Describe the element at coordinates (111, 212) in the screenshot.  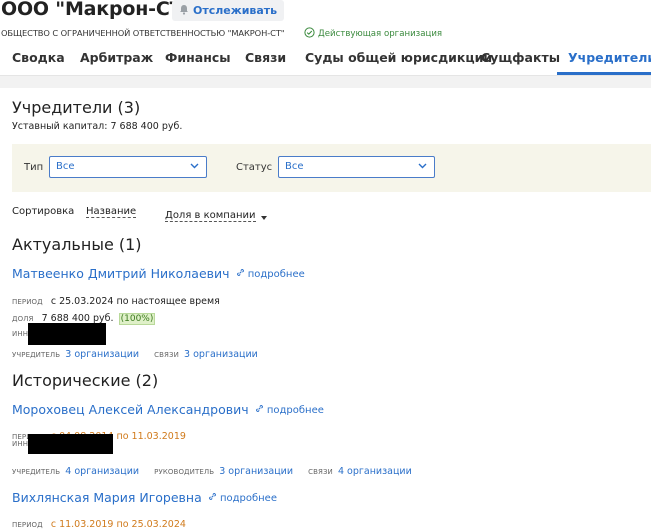
I see `sort-by-name: Название` at that location.